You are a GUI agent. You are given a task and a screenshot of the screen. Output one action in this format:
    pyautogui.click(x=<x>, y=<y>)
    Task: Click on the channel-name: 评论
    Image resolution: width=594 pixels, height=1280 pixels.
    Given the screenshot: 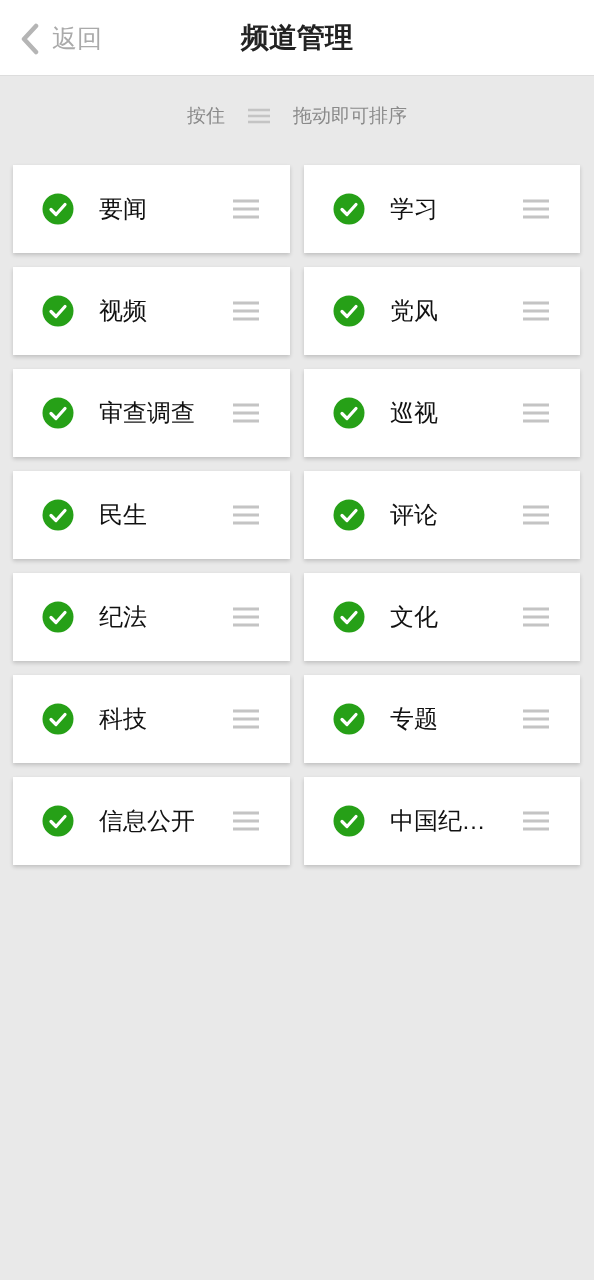 What is the action you would take?
    pyautogui.click(x=413, y=515)
    